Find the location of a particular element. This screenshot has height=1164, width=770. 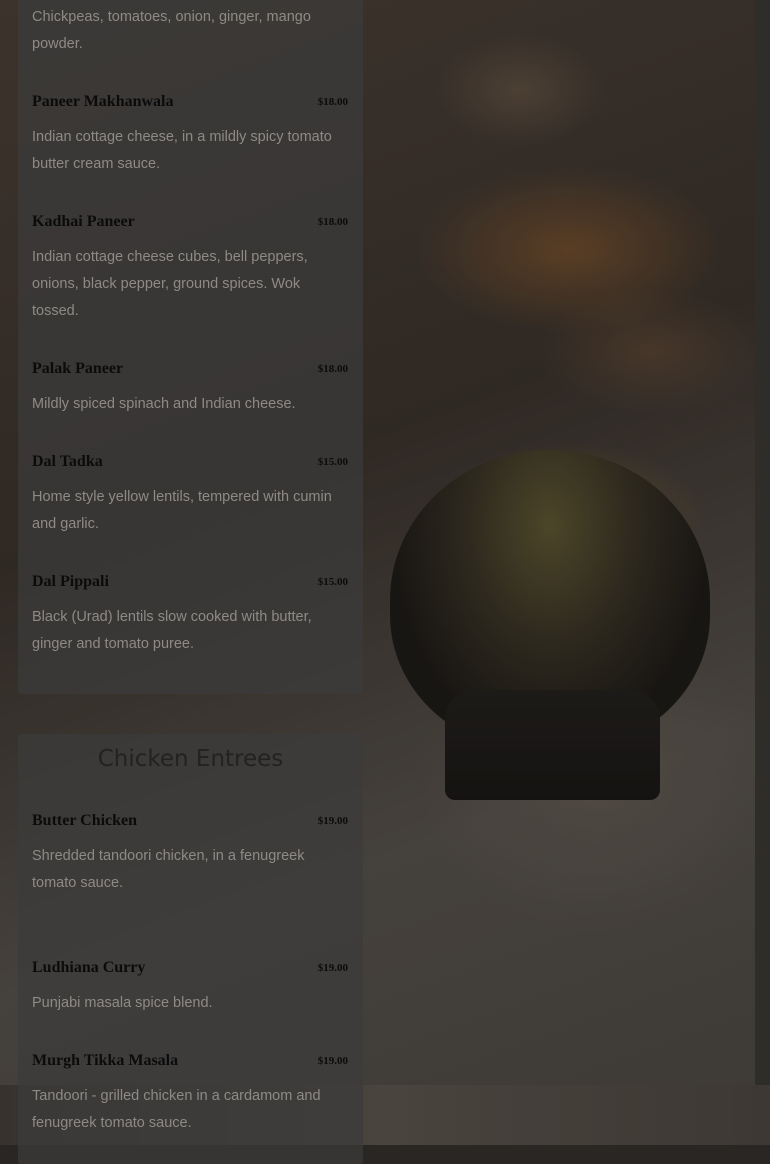

menu-item-header: Butter Chicken $19.00 is located at coordinates (190, 825).